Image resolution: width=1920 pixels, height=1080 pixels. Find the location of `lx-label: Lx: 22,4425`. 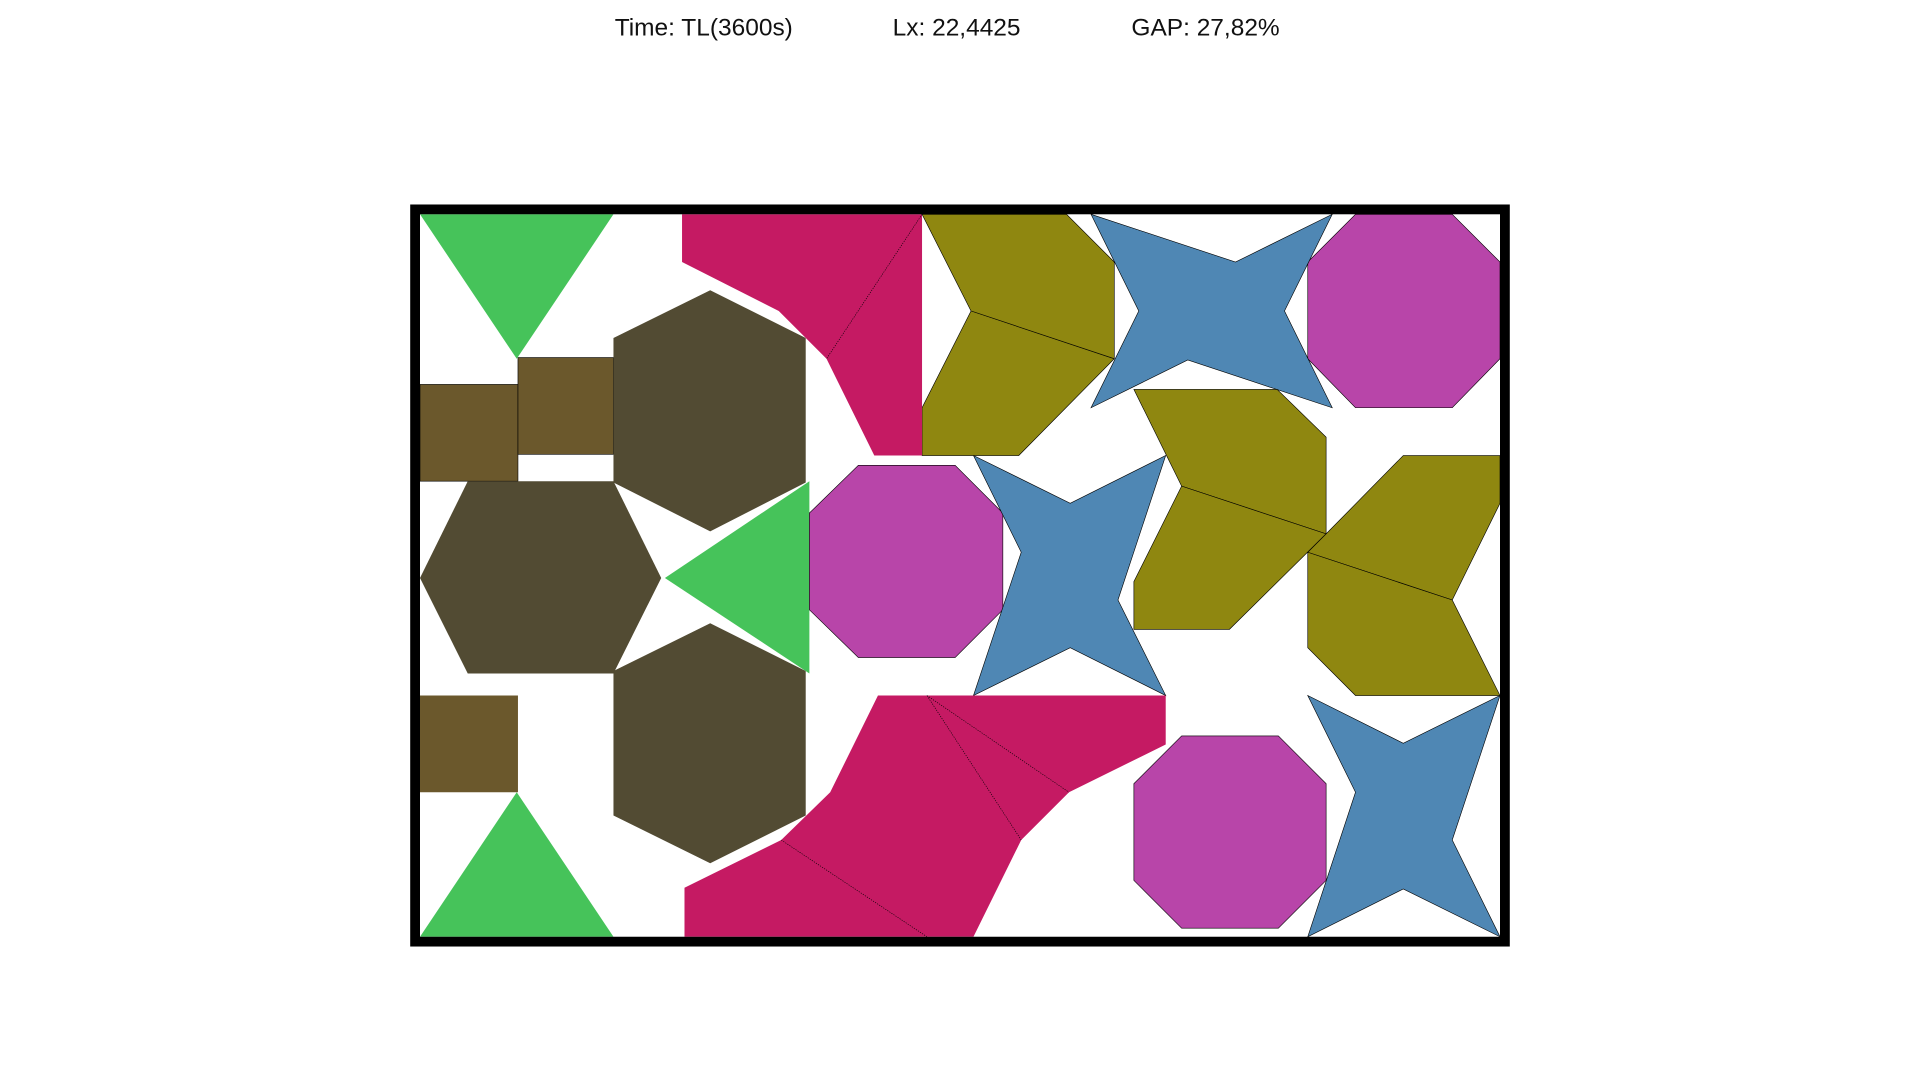

lx-label: Lx: 22,4425 is located at coordinates (957, 28).